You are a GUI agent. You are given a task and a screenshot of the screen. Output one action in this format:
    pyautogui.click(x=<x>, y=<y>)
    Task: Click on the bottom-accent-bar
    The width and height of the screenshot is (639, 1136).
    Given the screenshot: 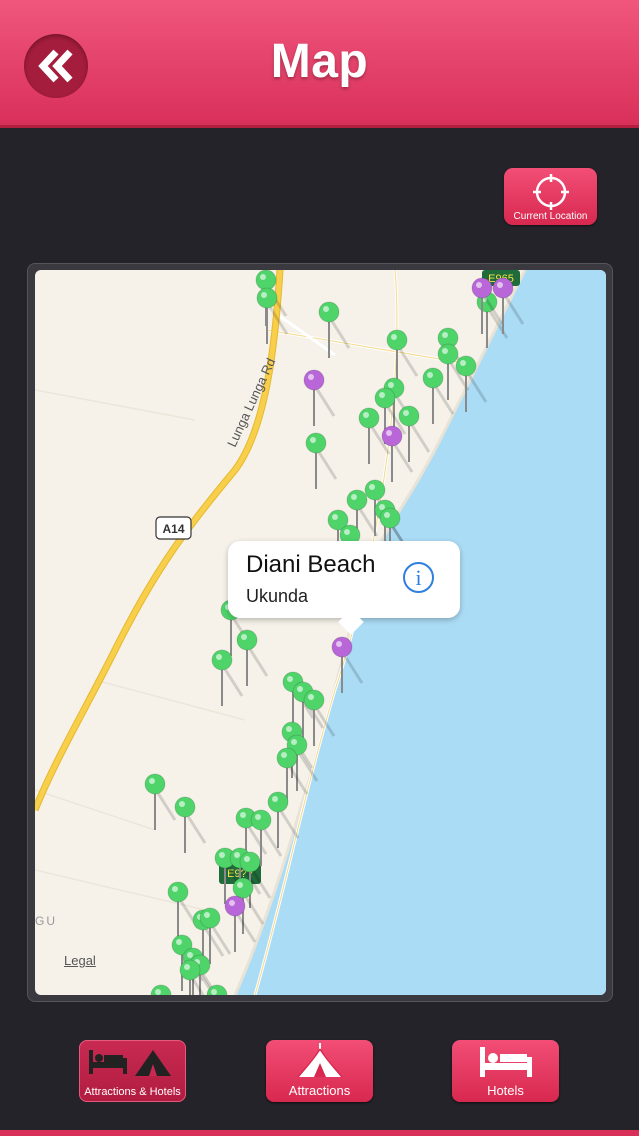 What is the action you would take?
    pyautogui.click(x=319, y=1133)
    